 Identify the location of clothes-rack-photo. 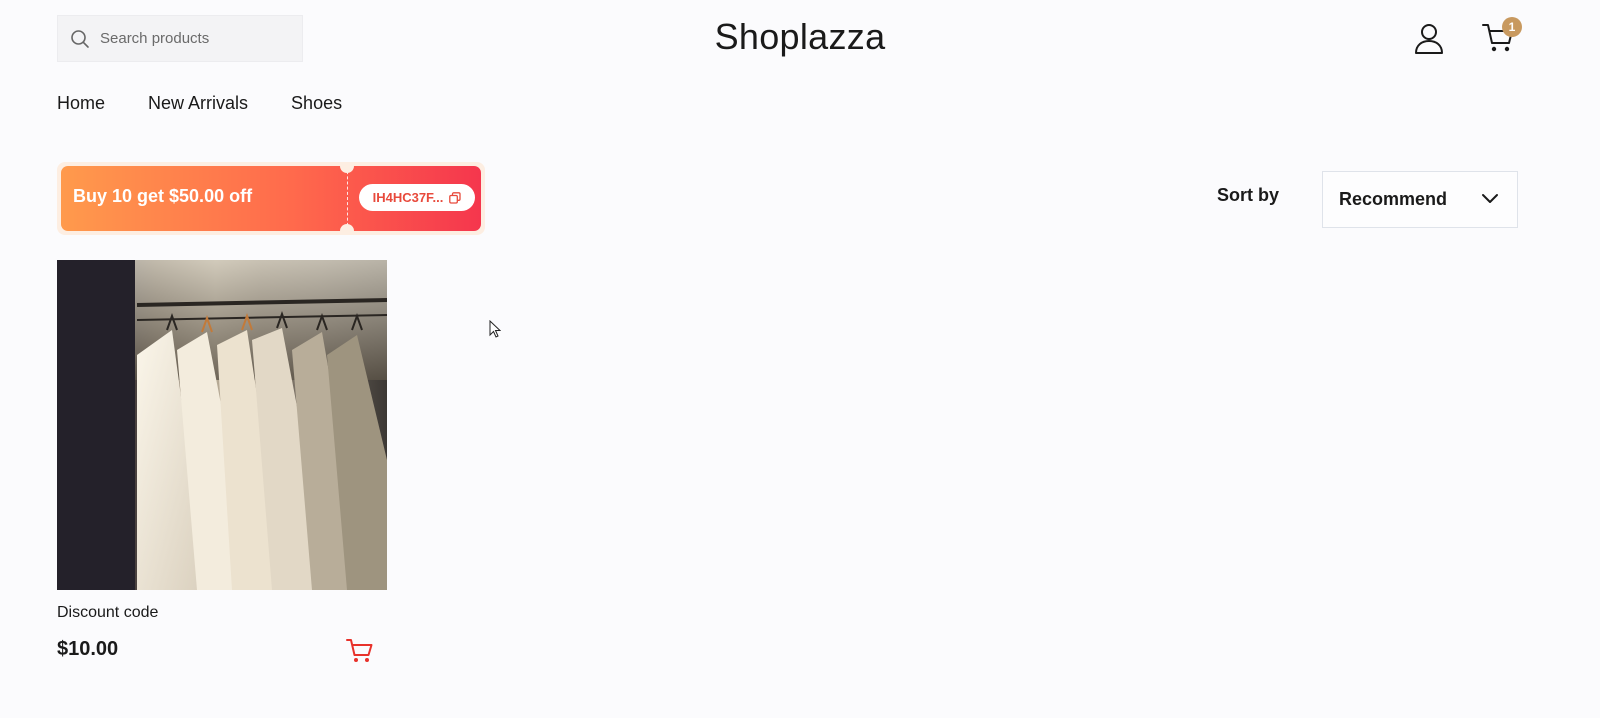
(222, 425).